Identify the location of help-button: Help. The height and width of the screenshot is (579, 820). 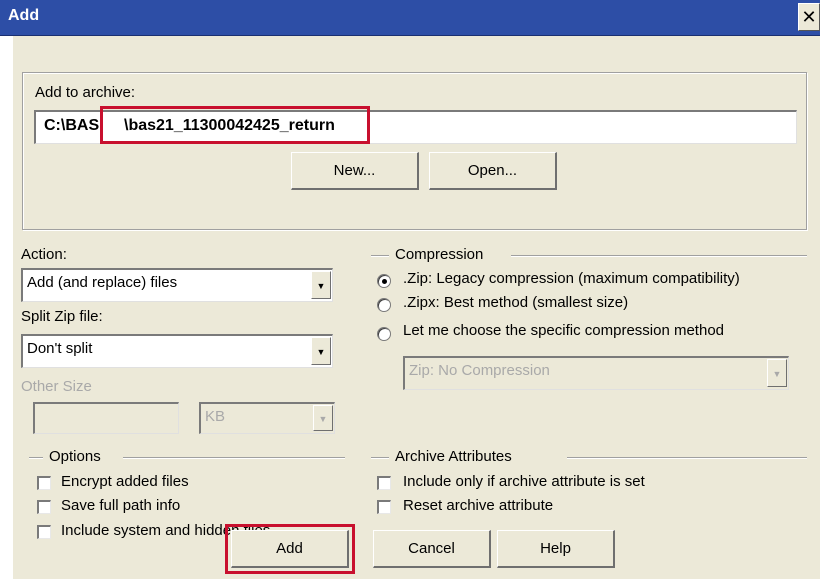
(556, 549).